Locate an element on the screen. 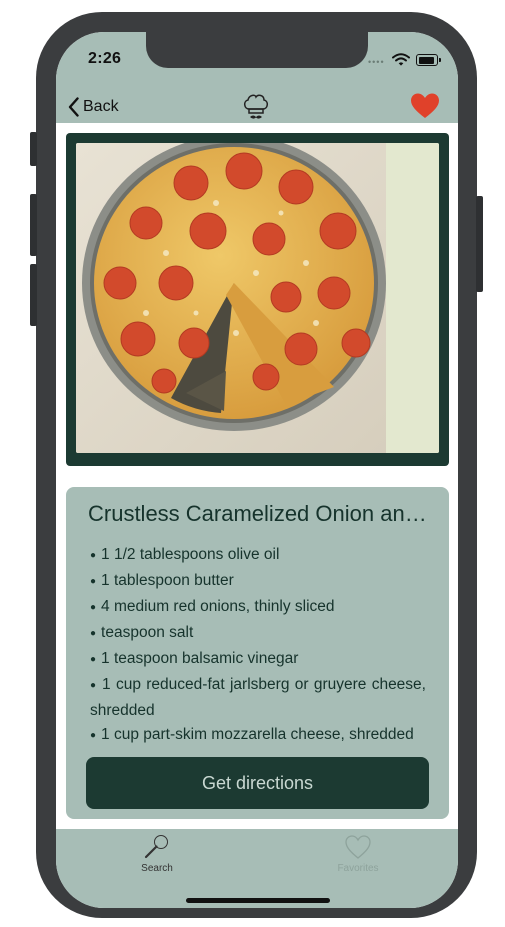  ingredient-item: 4 medium red onions, thinly sliced is located at coordinates (258, 608).